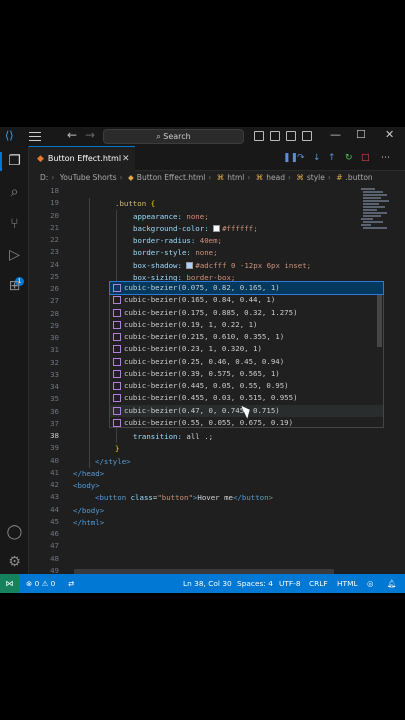 The image size is (405, 720). What do you see at coordinates (89, 522) in the screenshot?
I see `code-line-45: </html>` at bounding box center [89, 522].